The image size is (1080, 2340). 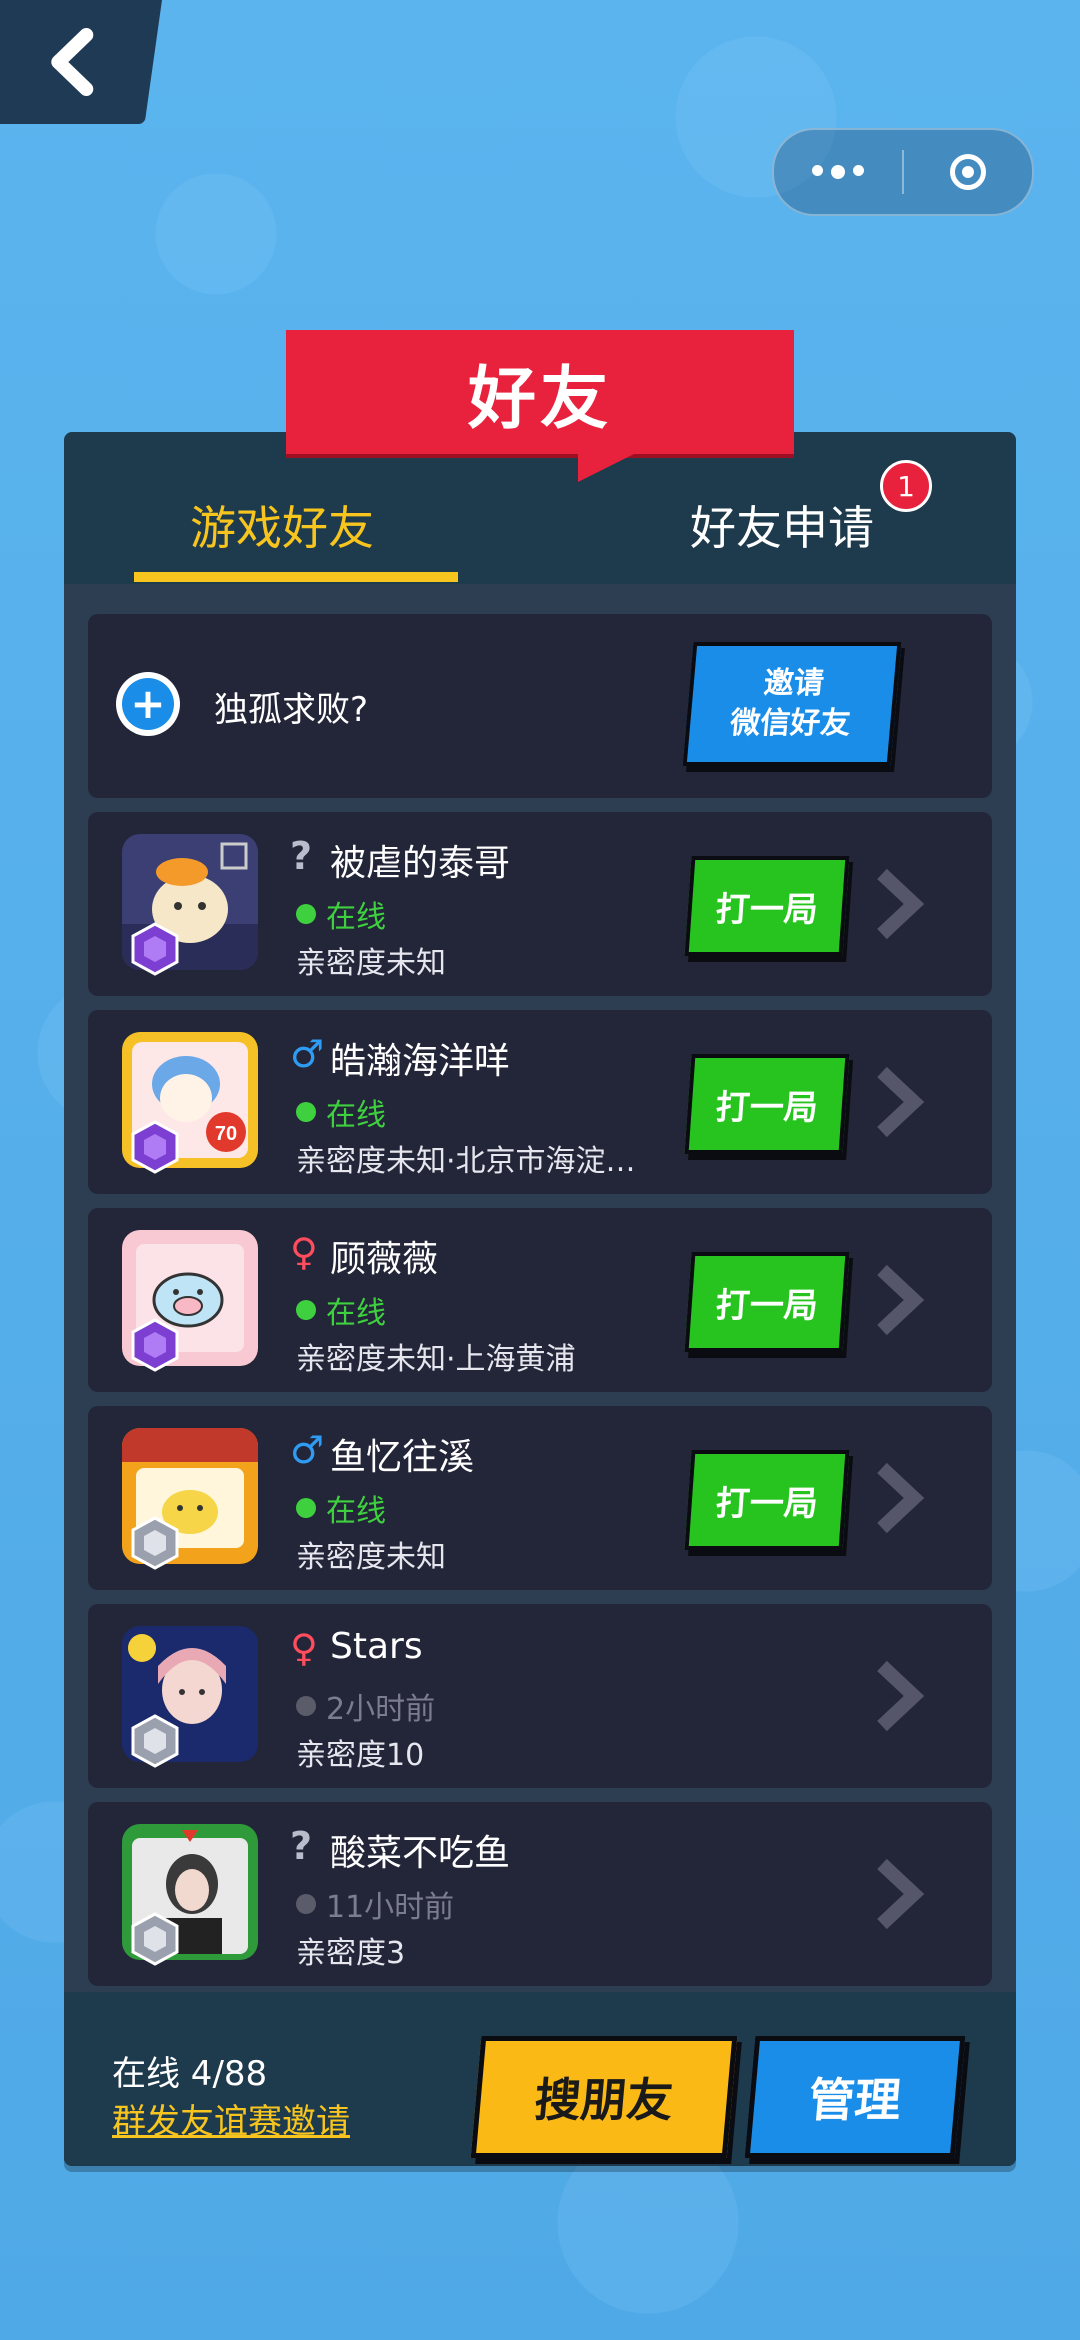 What do you see at coordinates (540, 1102) in the screenshot?
I see `friend-card: 70 ♂ 皓瀚海洋咩 在线 亲密度未知·北京市海淀… 打一局` at bounding box center [540, 1102].